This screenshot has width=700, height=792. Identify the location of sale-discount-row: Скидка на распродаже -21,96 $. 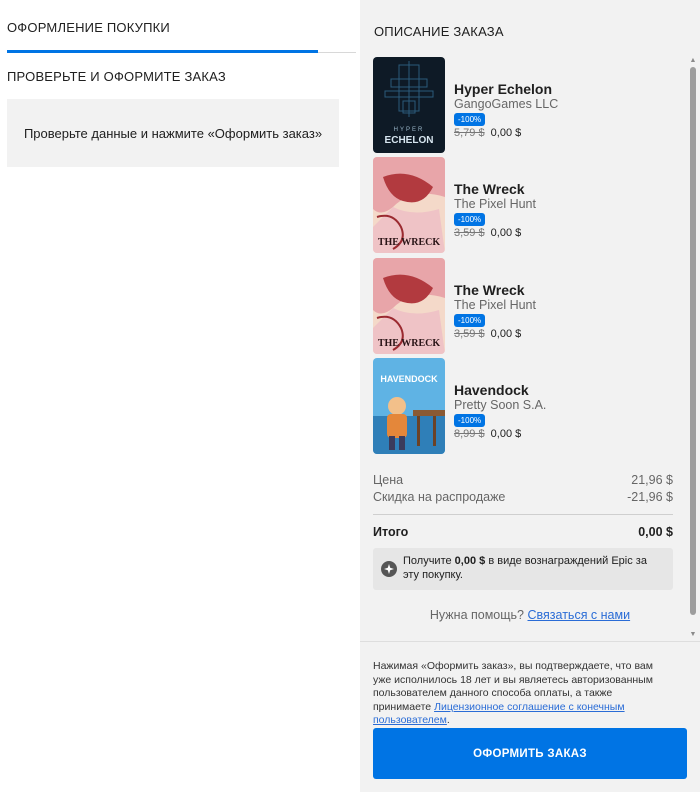
(523, 497).